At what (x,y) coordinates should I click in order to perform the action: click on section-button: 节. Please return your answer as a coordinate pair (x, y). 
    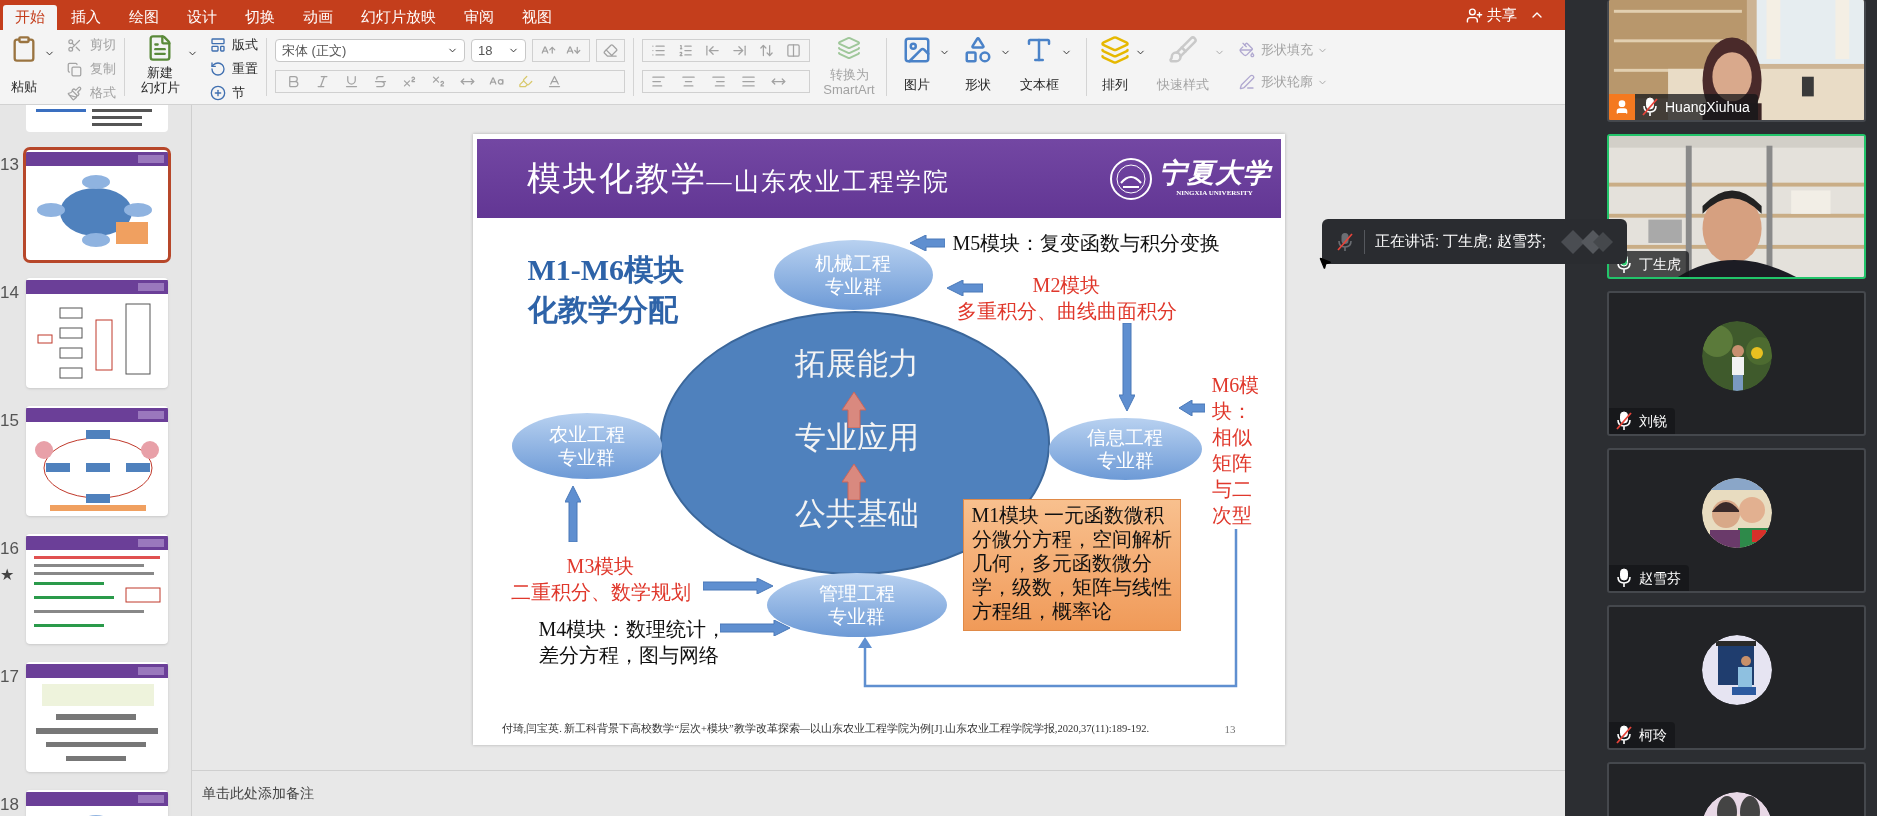
    Looking at the image, I should click on (234, 93).